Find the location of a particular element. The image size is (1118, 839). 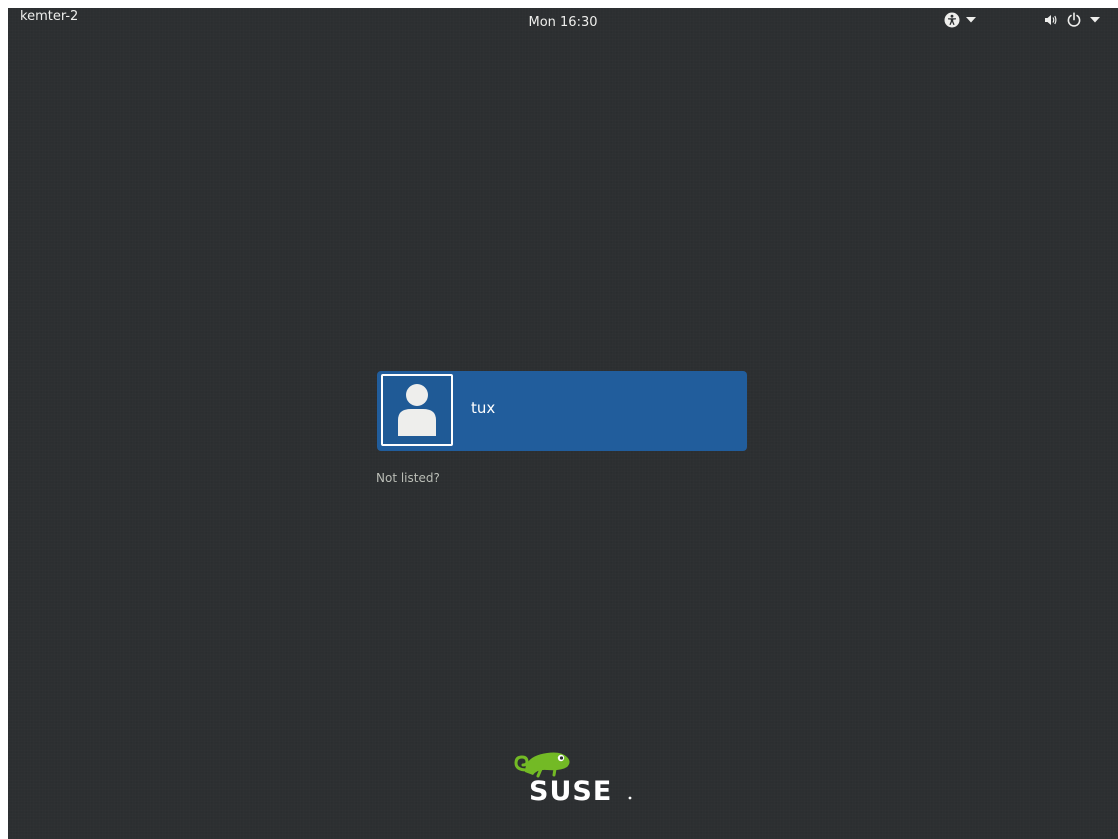

user-list-item: tux is located at coordinates (562, 411).